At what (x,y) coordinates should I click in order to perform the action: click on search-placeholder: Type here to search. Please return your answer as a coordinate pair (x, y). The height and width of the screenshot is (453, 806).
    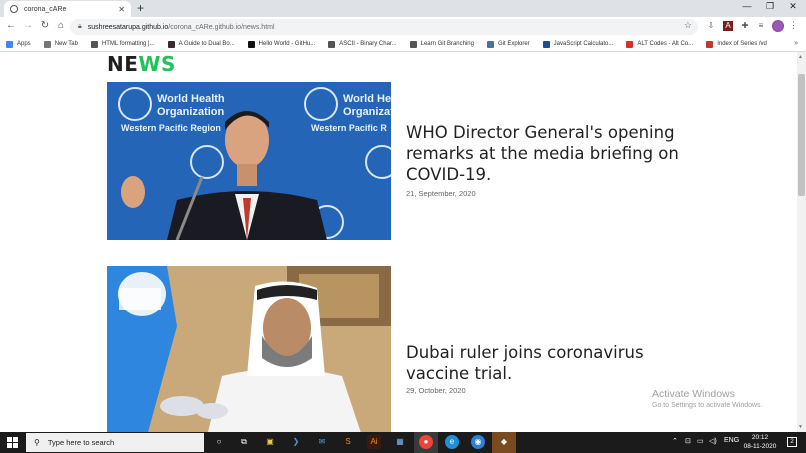
    Looking at the image, I should click on (81, 442).